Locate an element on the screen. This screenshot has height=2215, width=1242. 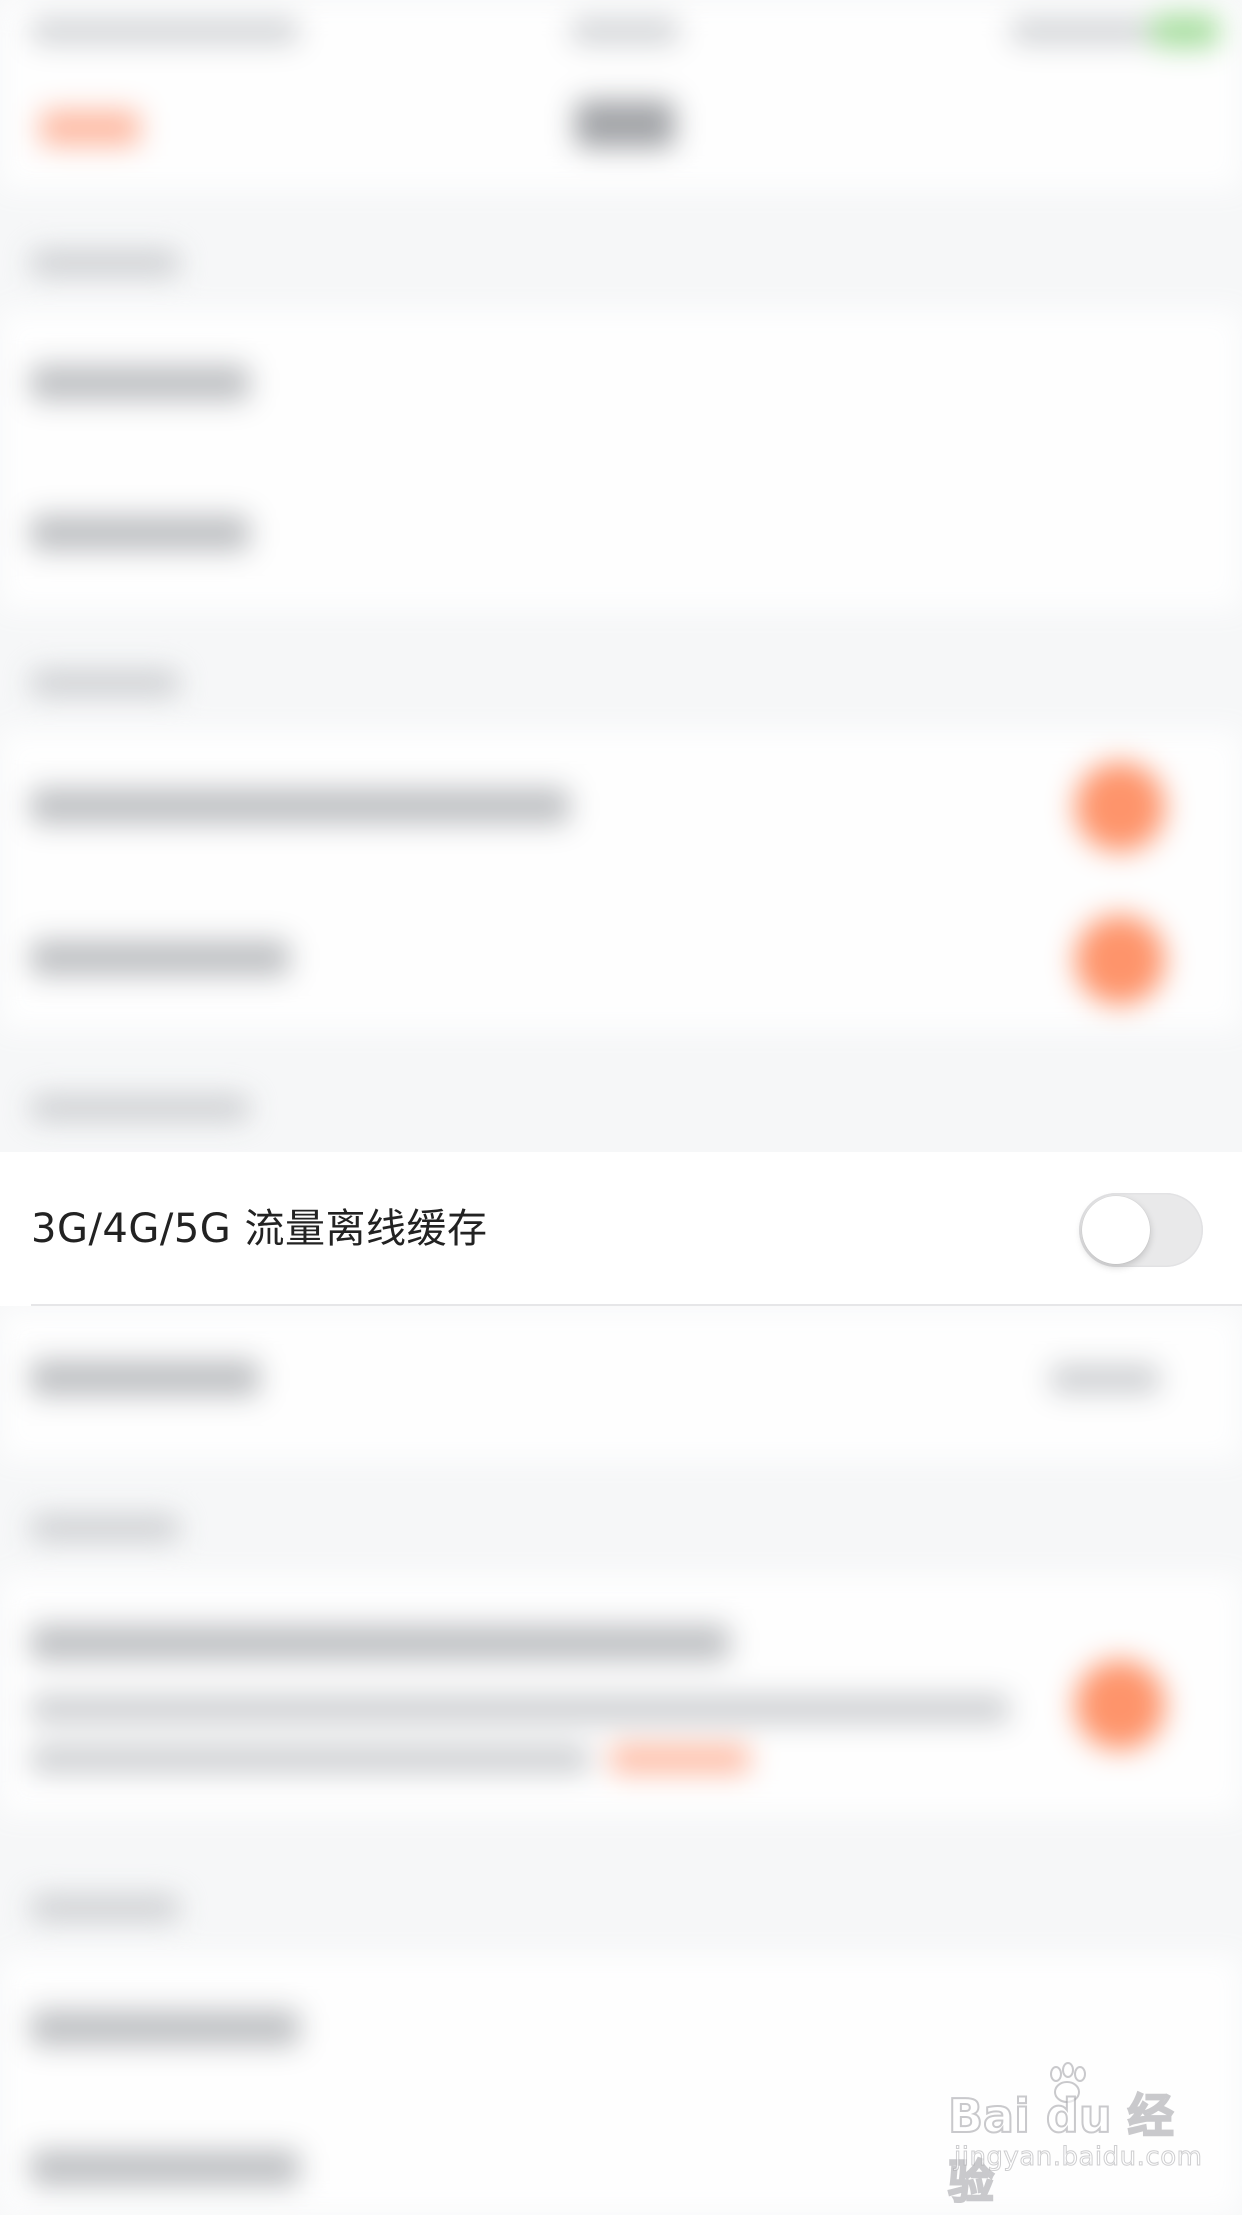
blurred-status-right is located at coordinates (1080, 31).